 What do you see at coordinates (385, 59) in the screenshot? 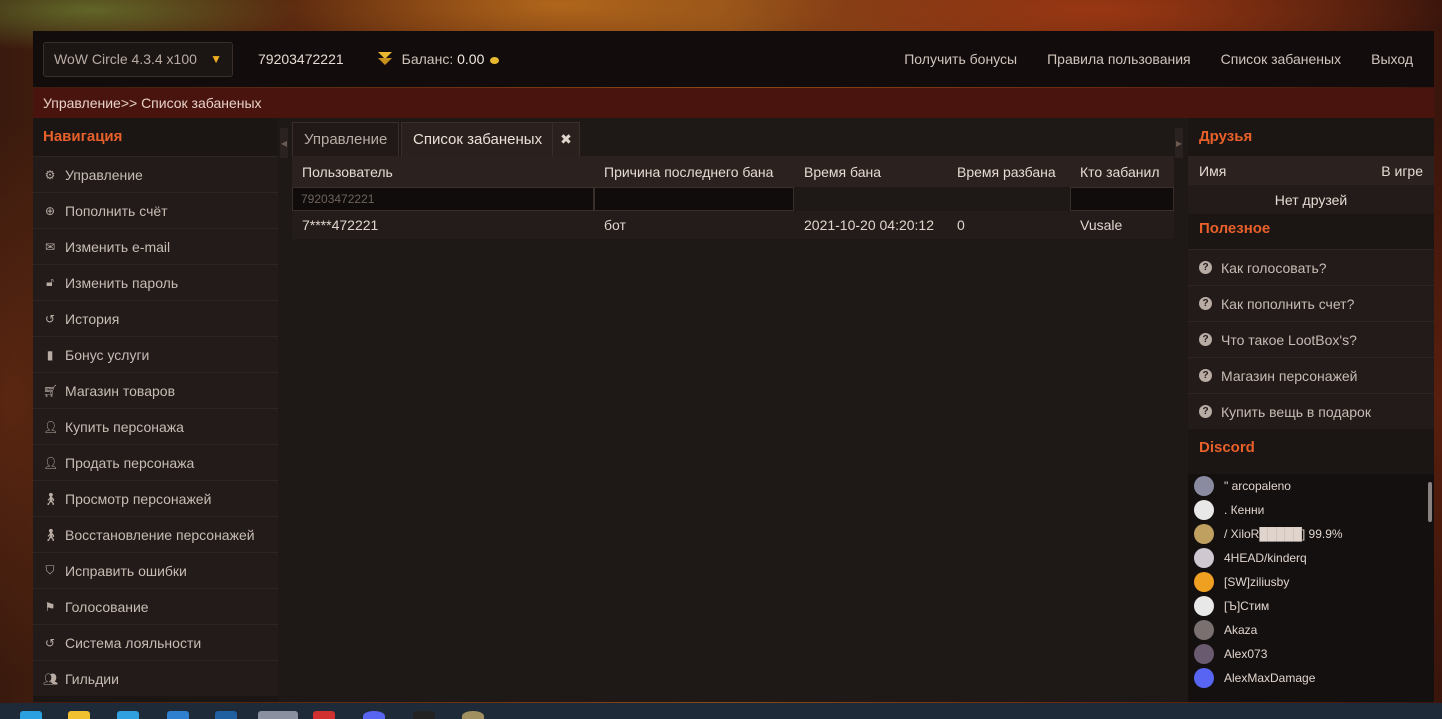
I see `rank-chevron-icon` at bounding box center [385, 59].